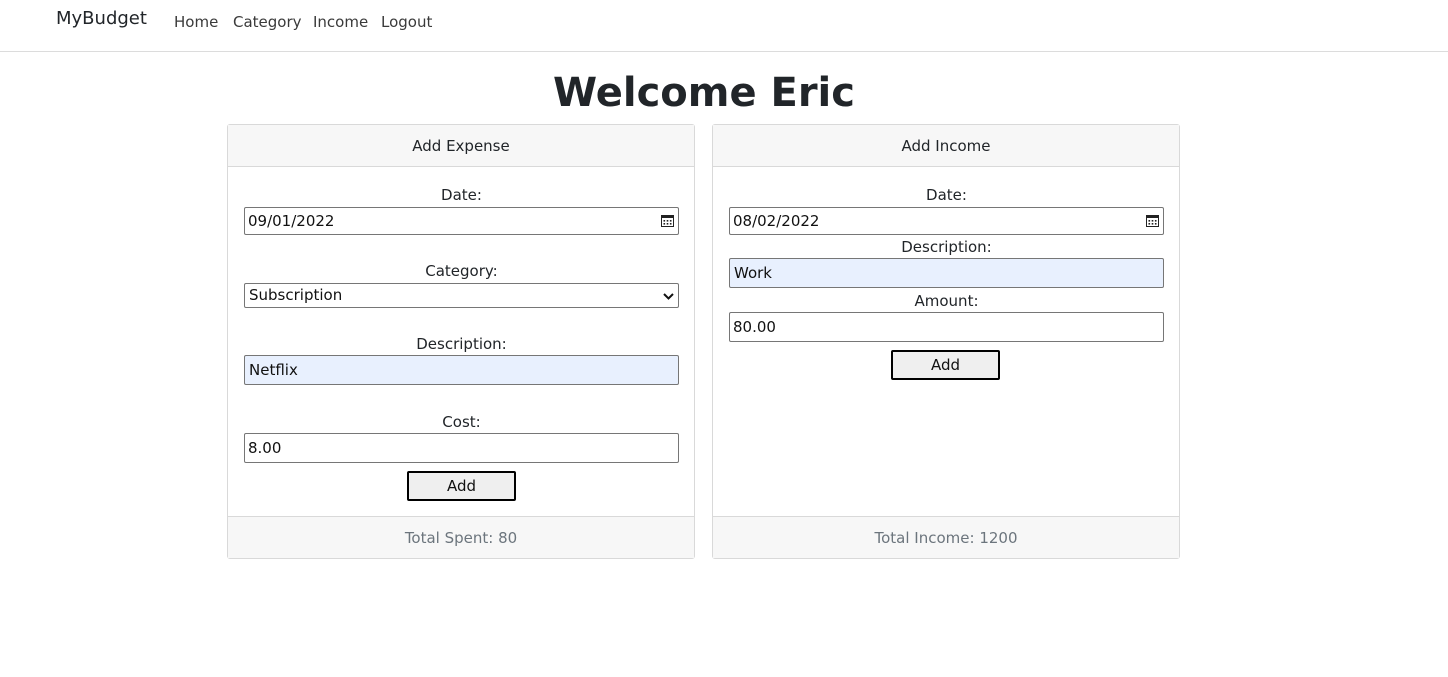 The height and width of the screenshot is (677, 1448). I want to click on add-expense-button: Add, so click(461, 486).